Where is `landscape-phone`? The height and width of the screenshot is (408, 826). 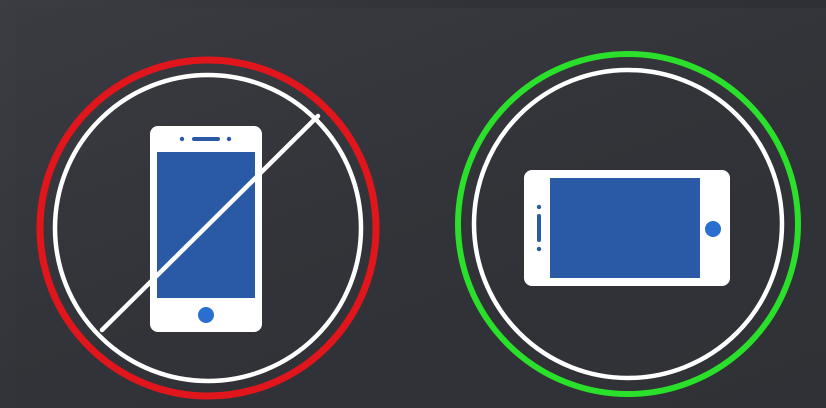 landscape-phone is located at coordinates (627, 228).